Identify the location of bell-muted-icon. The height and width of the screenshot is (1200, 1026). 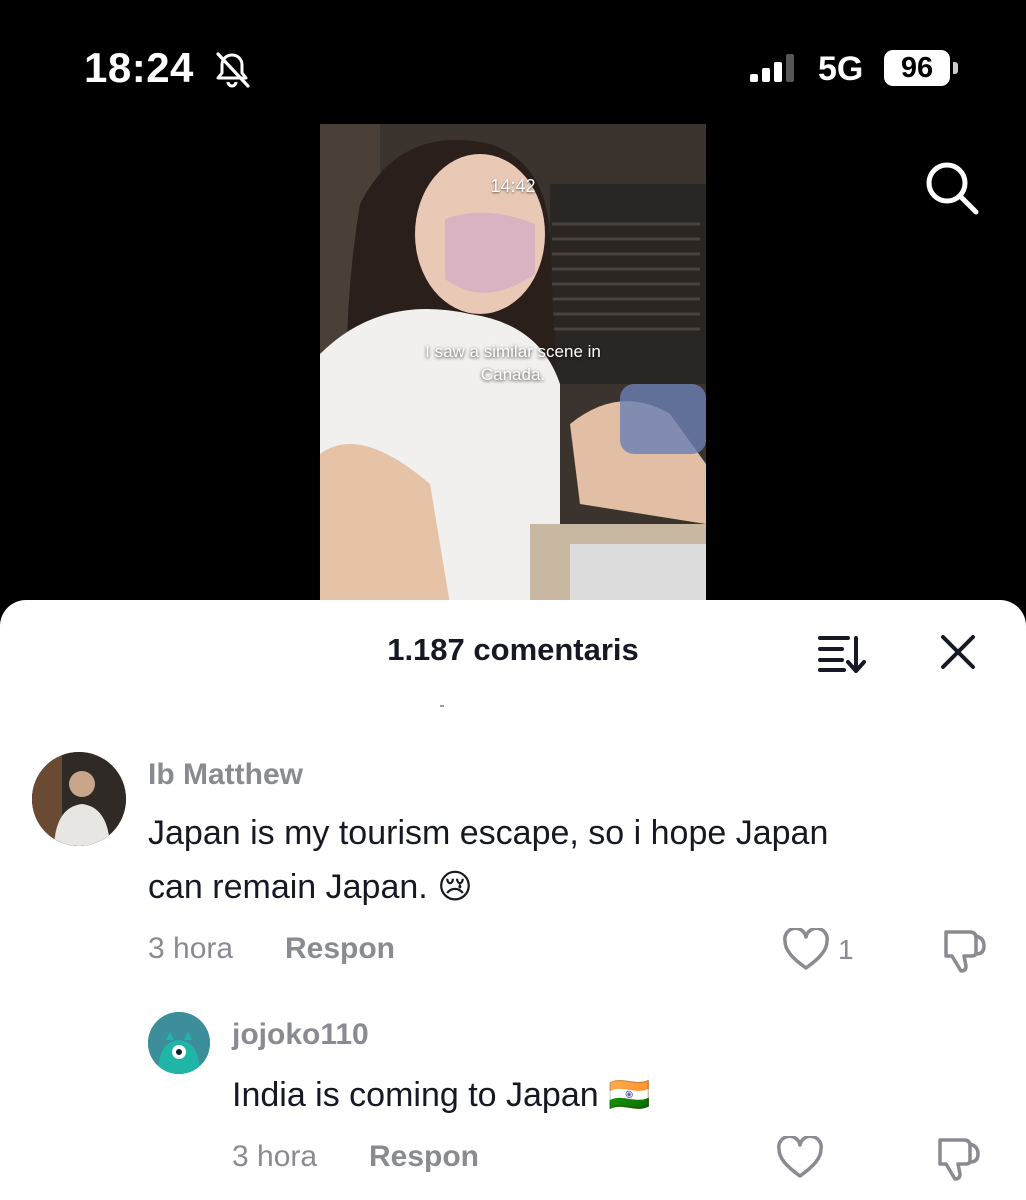
(233, 70).